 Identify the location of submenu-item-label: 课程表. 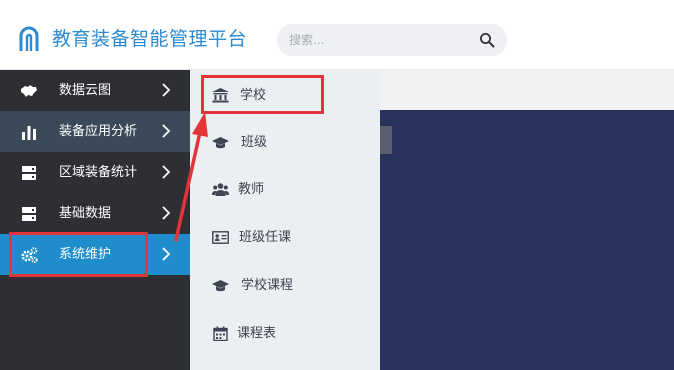
(257, 333).